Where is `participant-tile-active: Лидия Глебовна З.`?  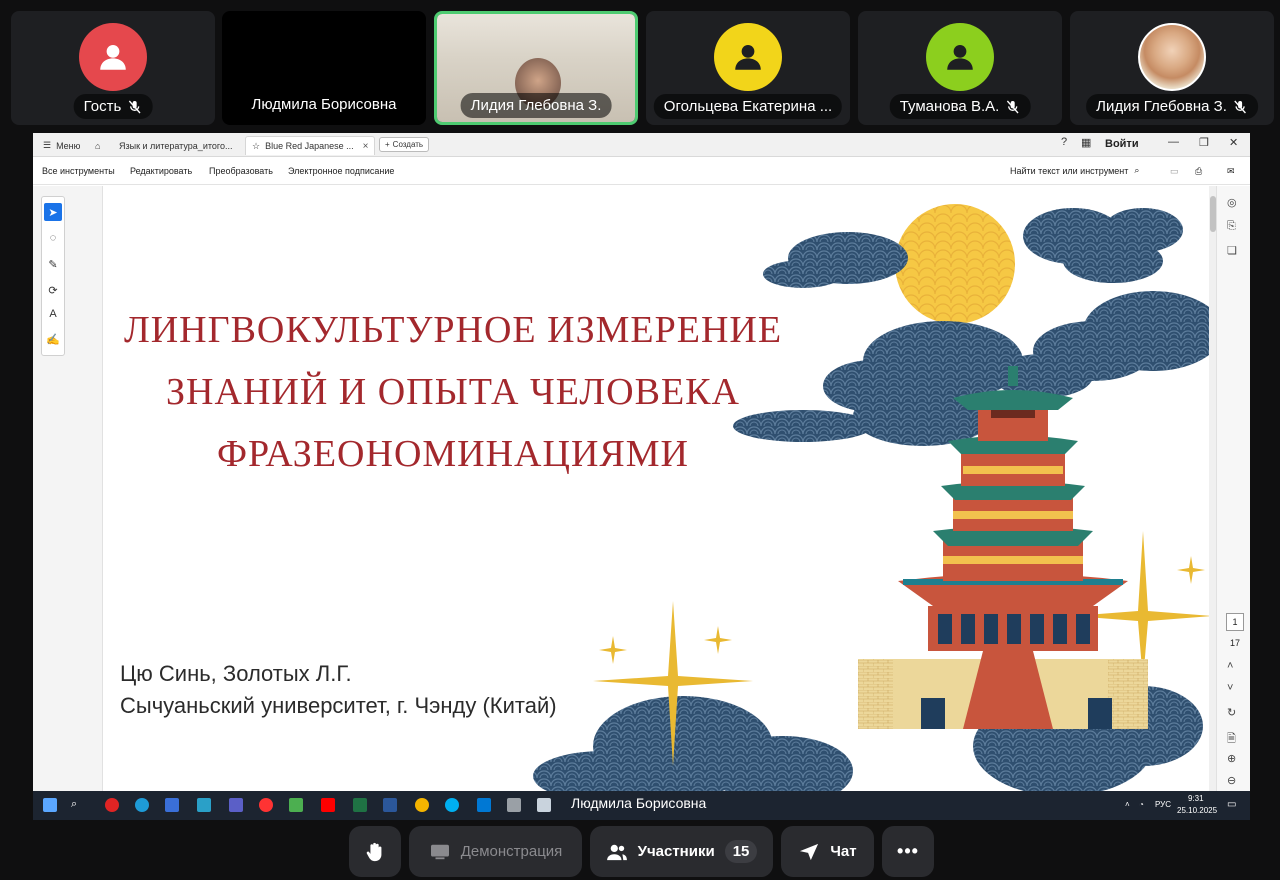 participant-tile-active: Лидия Глебовна З. is located at coordinates (536, 68).